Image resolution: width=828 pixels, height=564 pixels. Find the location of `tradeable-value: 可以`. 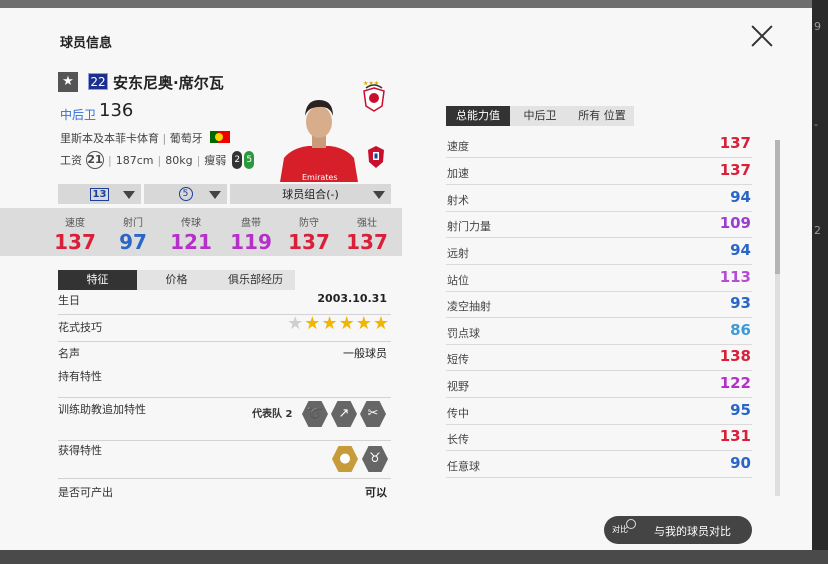

tradeable-value: 可以 is located at coordinates (376, 492).